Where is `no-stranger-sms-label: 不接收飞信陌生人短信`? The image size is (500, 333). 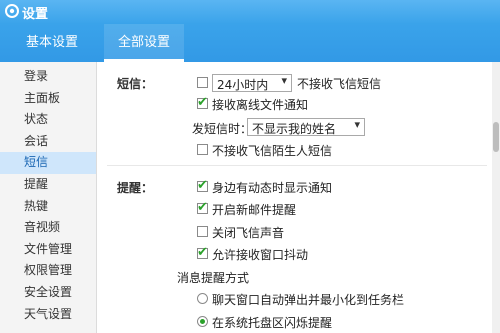 no-stranger-sms-label: 不接收飞信陌生人短信 is located at coordinates (272, 151).